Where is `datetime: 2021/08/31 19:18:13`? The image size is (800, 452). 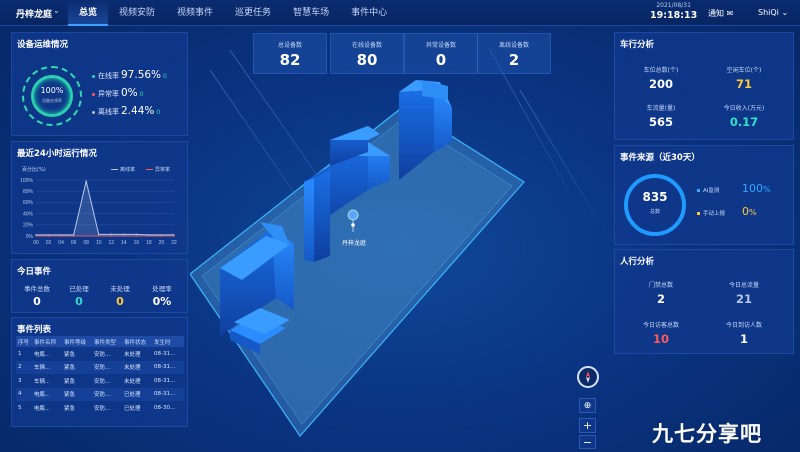
datetime: 2021/08/31 19:18:13 is located at coordinates (673, 11).